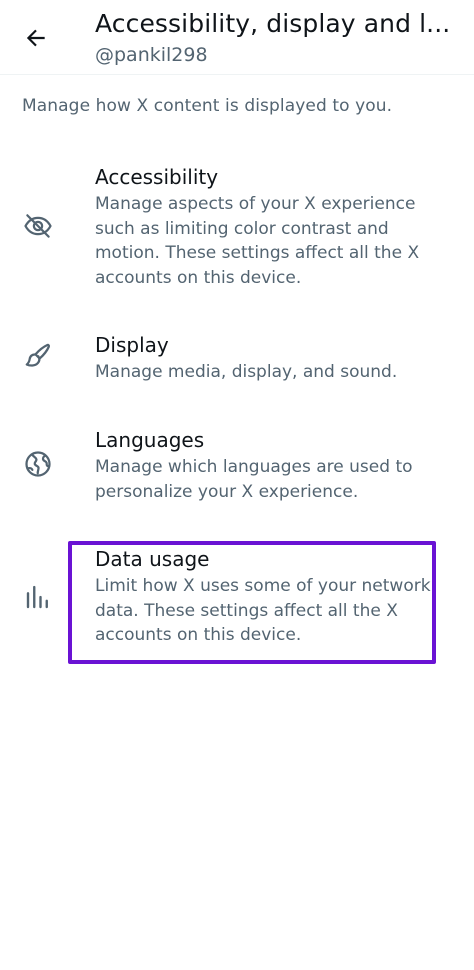 The height and width of the screenshot is (970, 474). I want to click on bar-chart-icon, so click(37, 597).